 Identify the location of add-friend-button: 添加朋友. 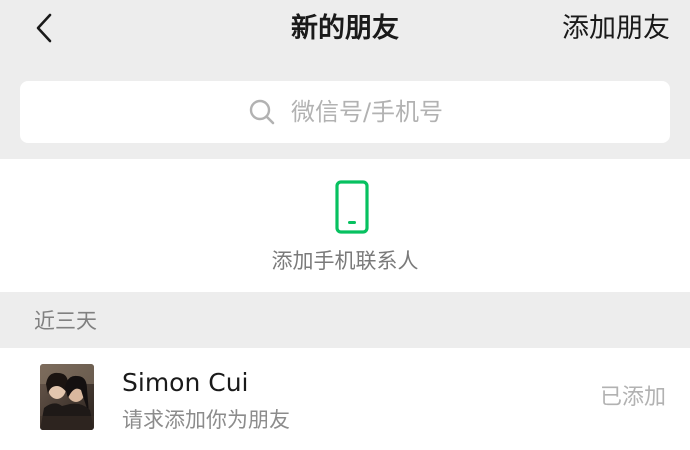
(616, 29).